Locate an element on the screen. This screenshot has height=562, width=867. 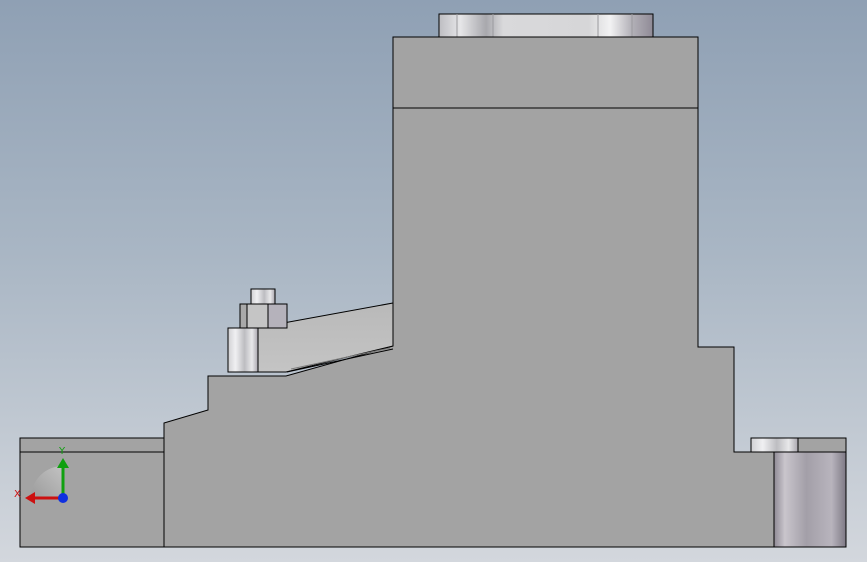
triad-y-label: Y is located at coordinates (62, 451).